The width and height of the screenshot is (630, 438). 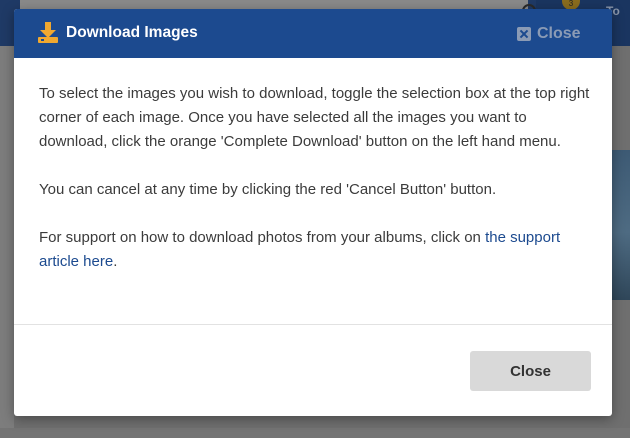 What do you see at coordinates (115, 261) in the screenshot?
I see `support-text-end: .` at bounding box center [115, 261].